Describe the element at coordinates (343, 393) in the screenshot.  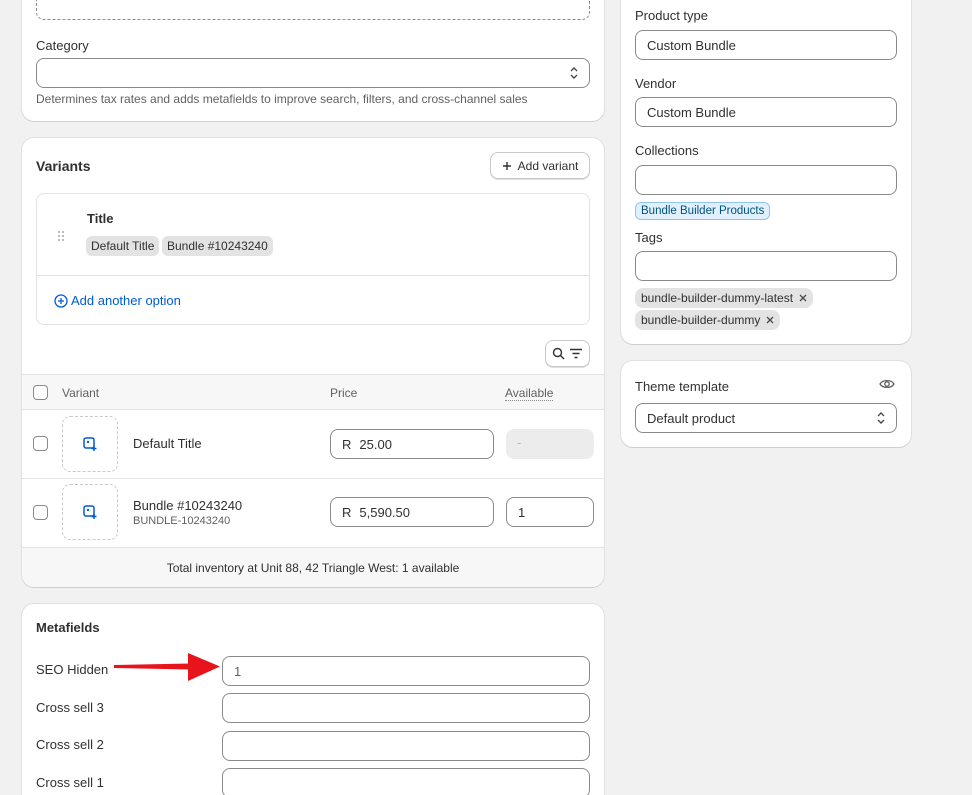
I see `header-price: Price` at that location.